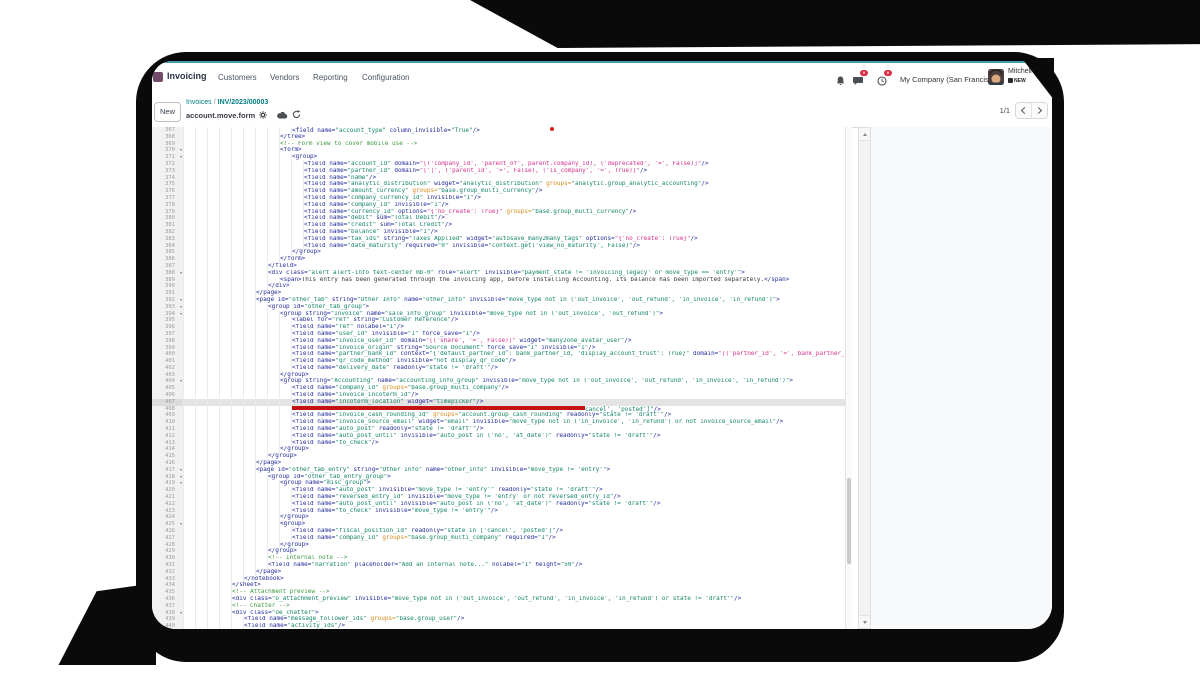  Describe the element at coordinates (502, 232) in the screenshot. I see `code-line-382: 382 <field name="balance" invisible="1"/>` at that location.